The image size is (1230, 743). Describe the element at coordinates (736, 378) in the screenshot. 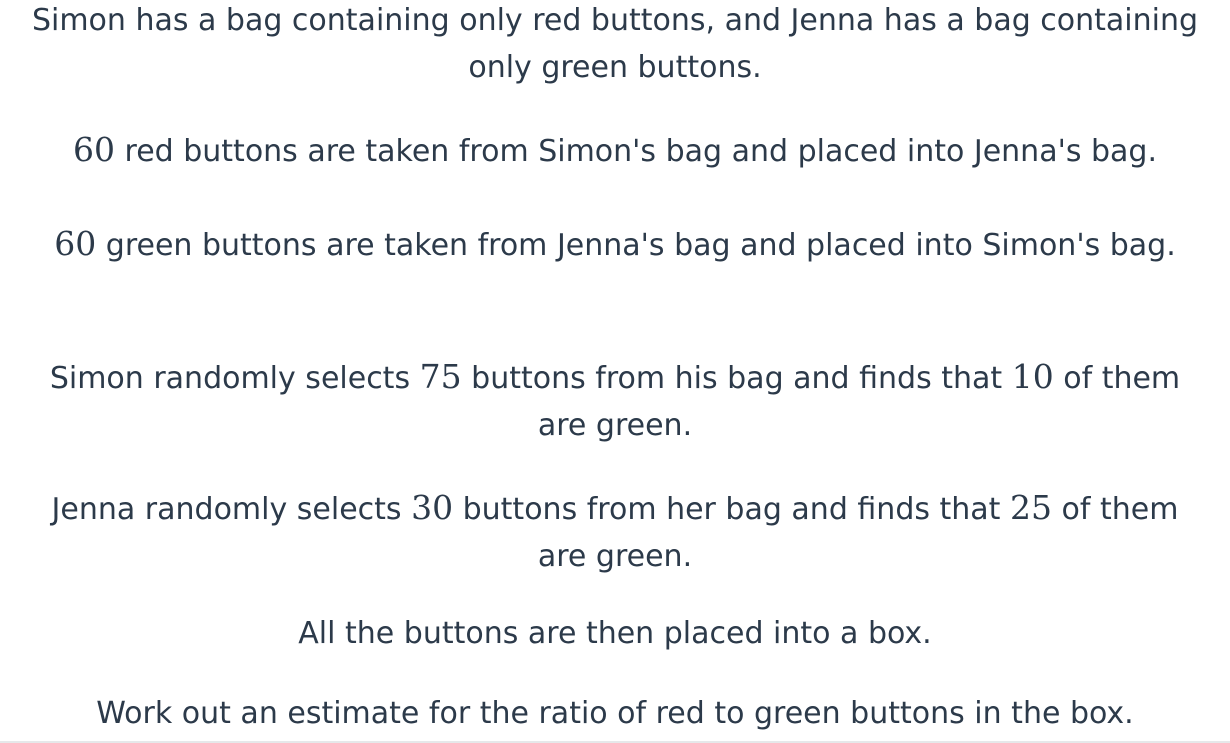

I see `simon-sample-part-b: buttons from his bag and finds that` at that location.